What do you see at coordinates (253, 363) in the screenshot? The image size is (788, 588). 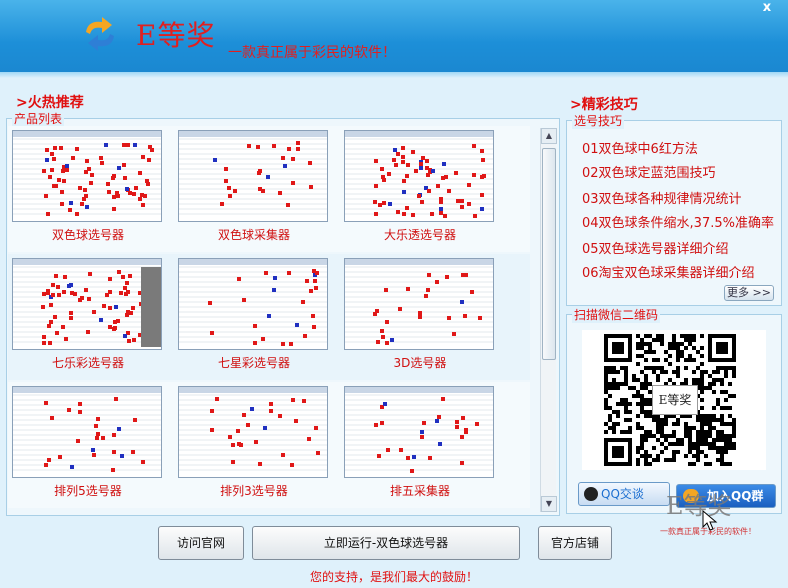 I see `product-caption: 七星彩选号器` at bounding box center [253, 363].